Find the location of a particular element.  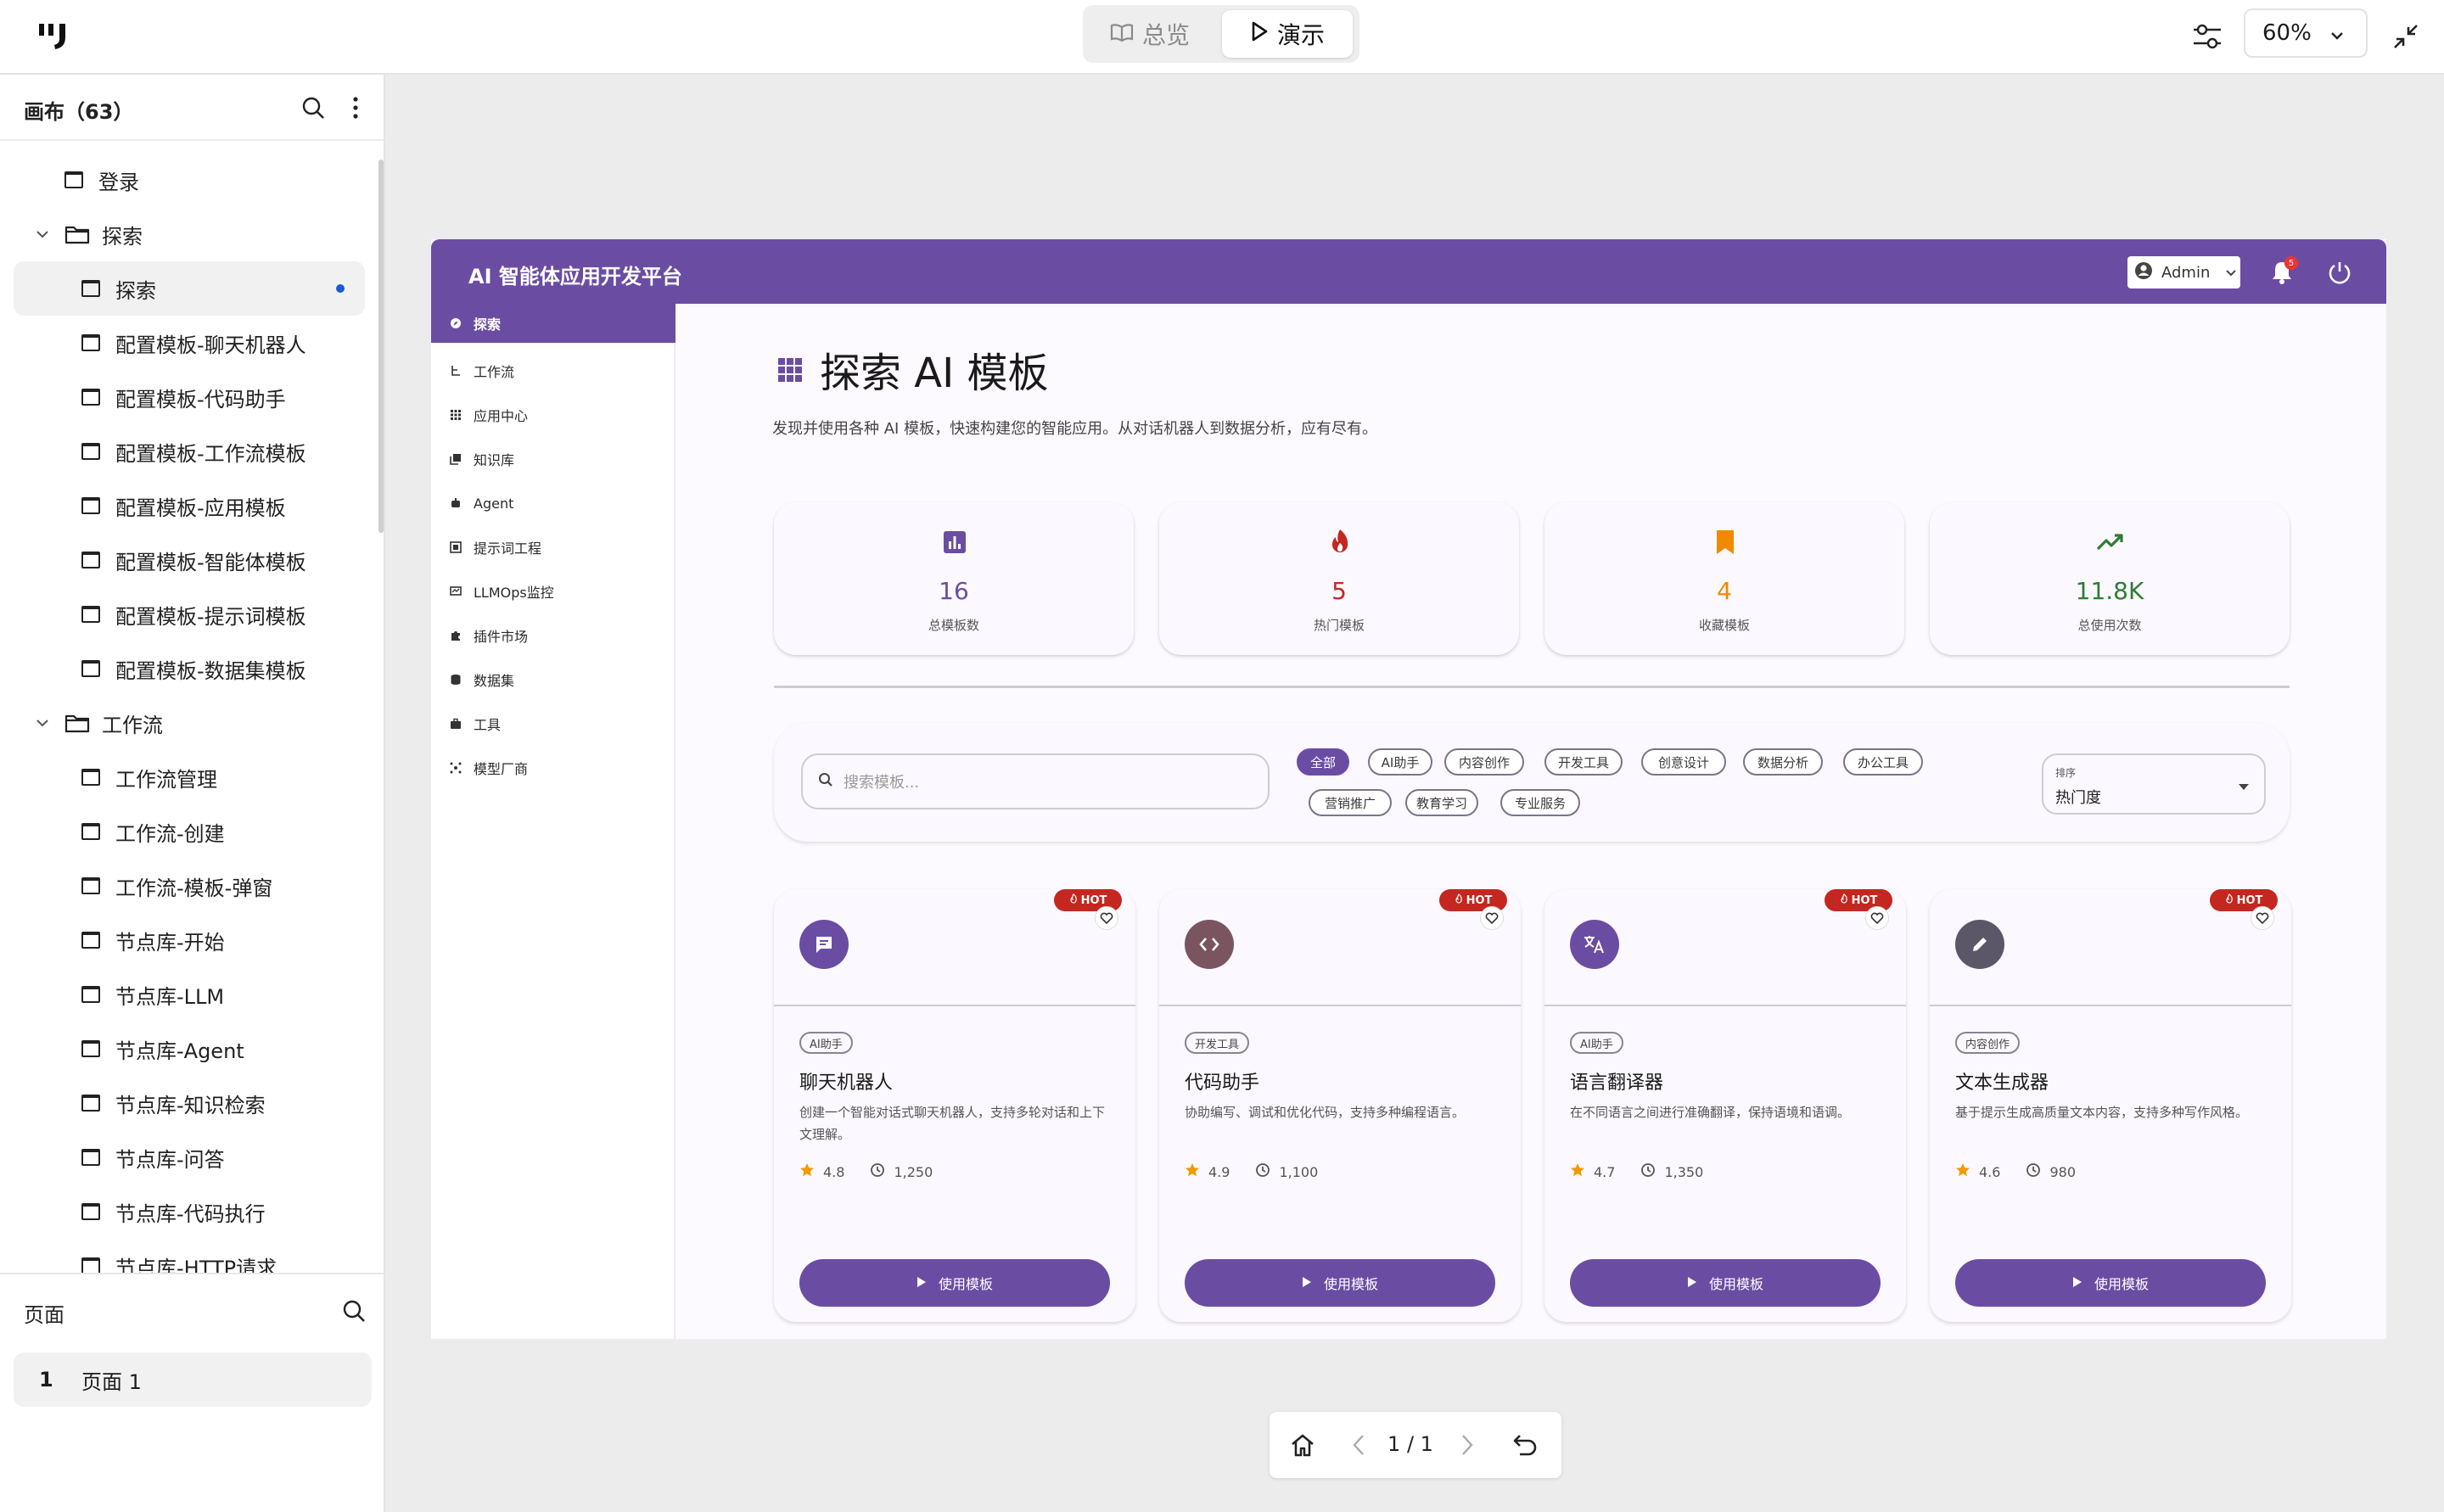

star-icon is located at coordinates (807, 1172).